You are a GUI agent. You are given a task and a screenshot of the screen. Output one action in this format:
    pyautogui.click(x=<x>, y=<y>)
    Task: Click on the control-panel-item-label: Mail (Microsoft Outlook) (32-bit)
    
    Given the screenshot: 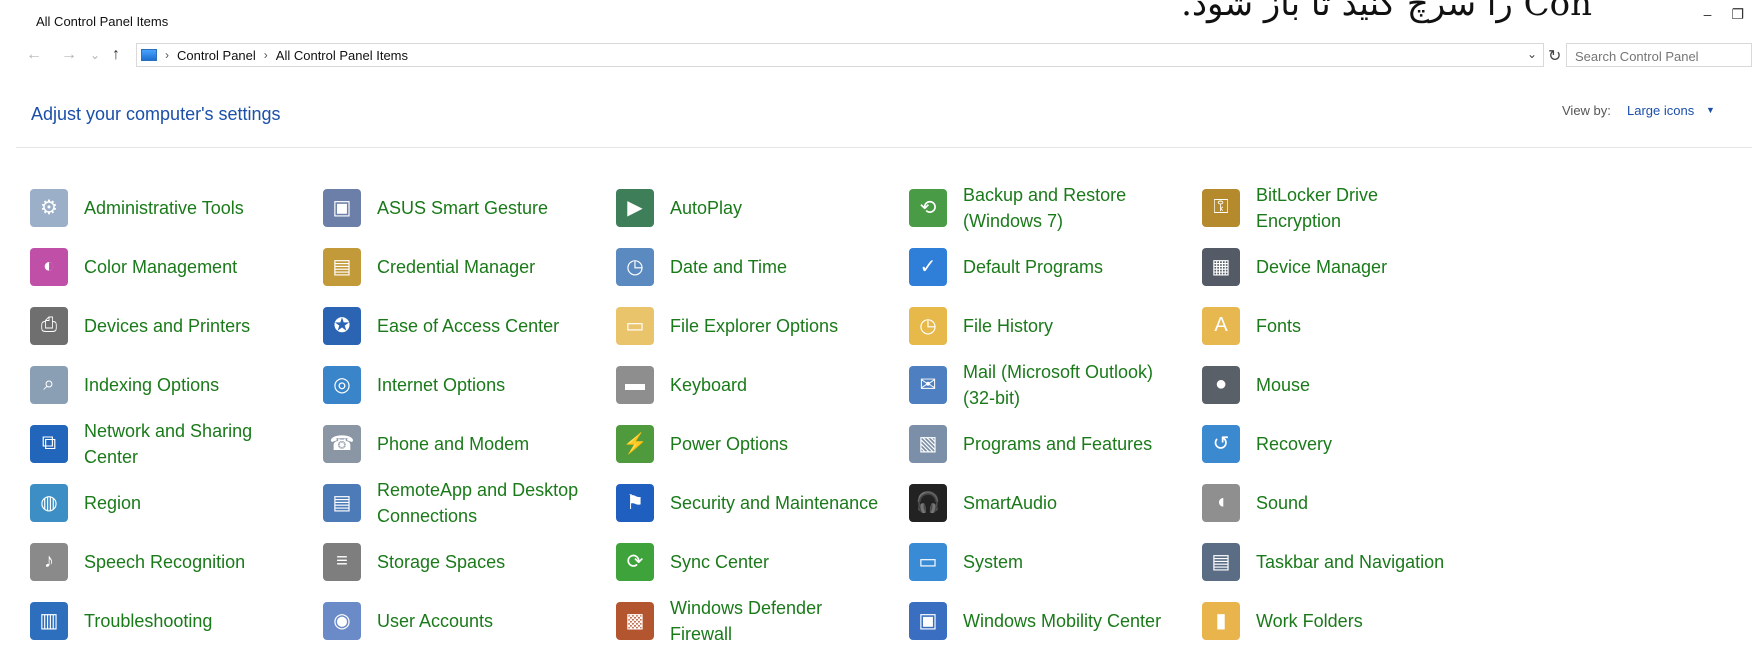 What is the action you would take?
    pyautogui.click(x=1058, y=384)
    